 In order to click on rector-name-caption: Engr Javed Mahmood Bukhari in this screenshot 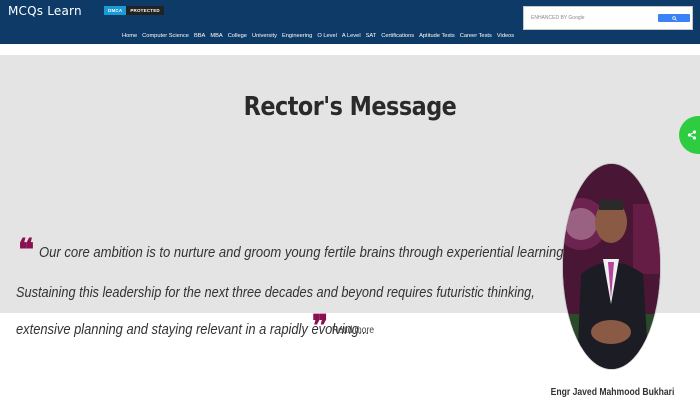, I will do `click(612, 392)`.